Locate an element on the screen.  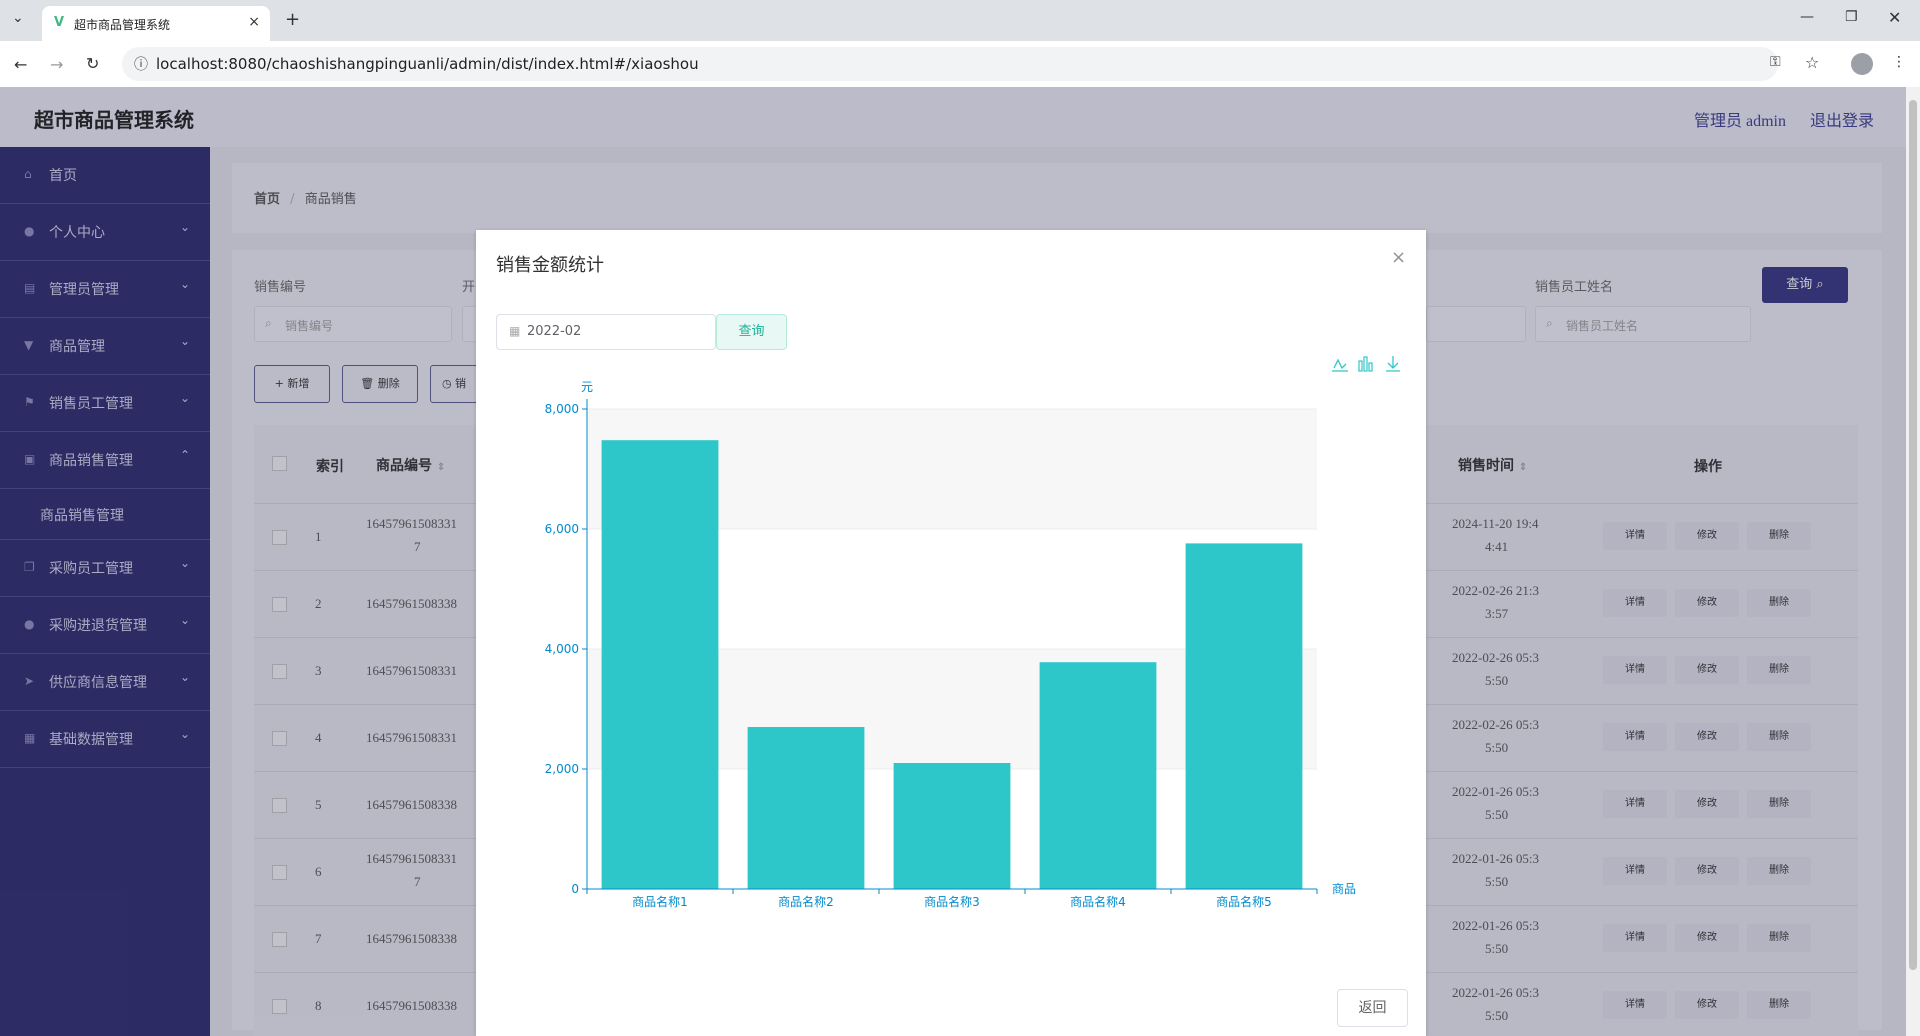
y-tick-label: 8,000 is located at coordinates (562, 409).